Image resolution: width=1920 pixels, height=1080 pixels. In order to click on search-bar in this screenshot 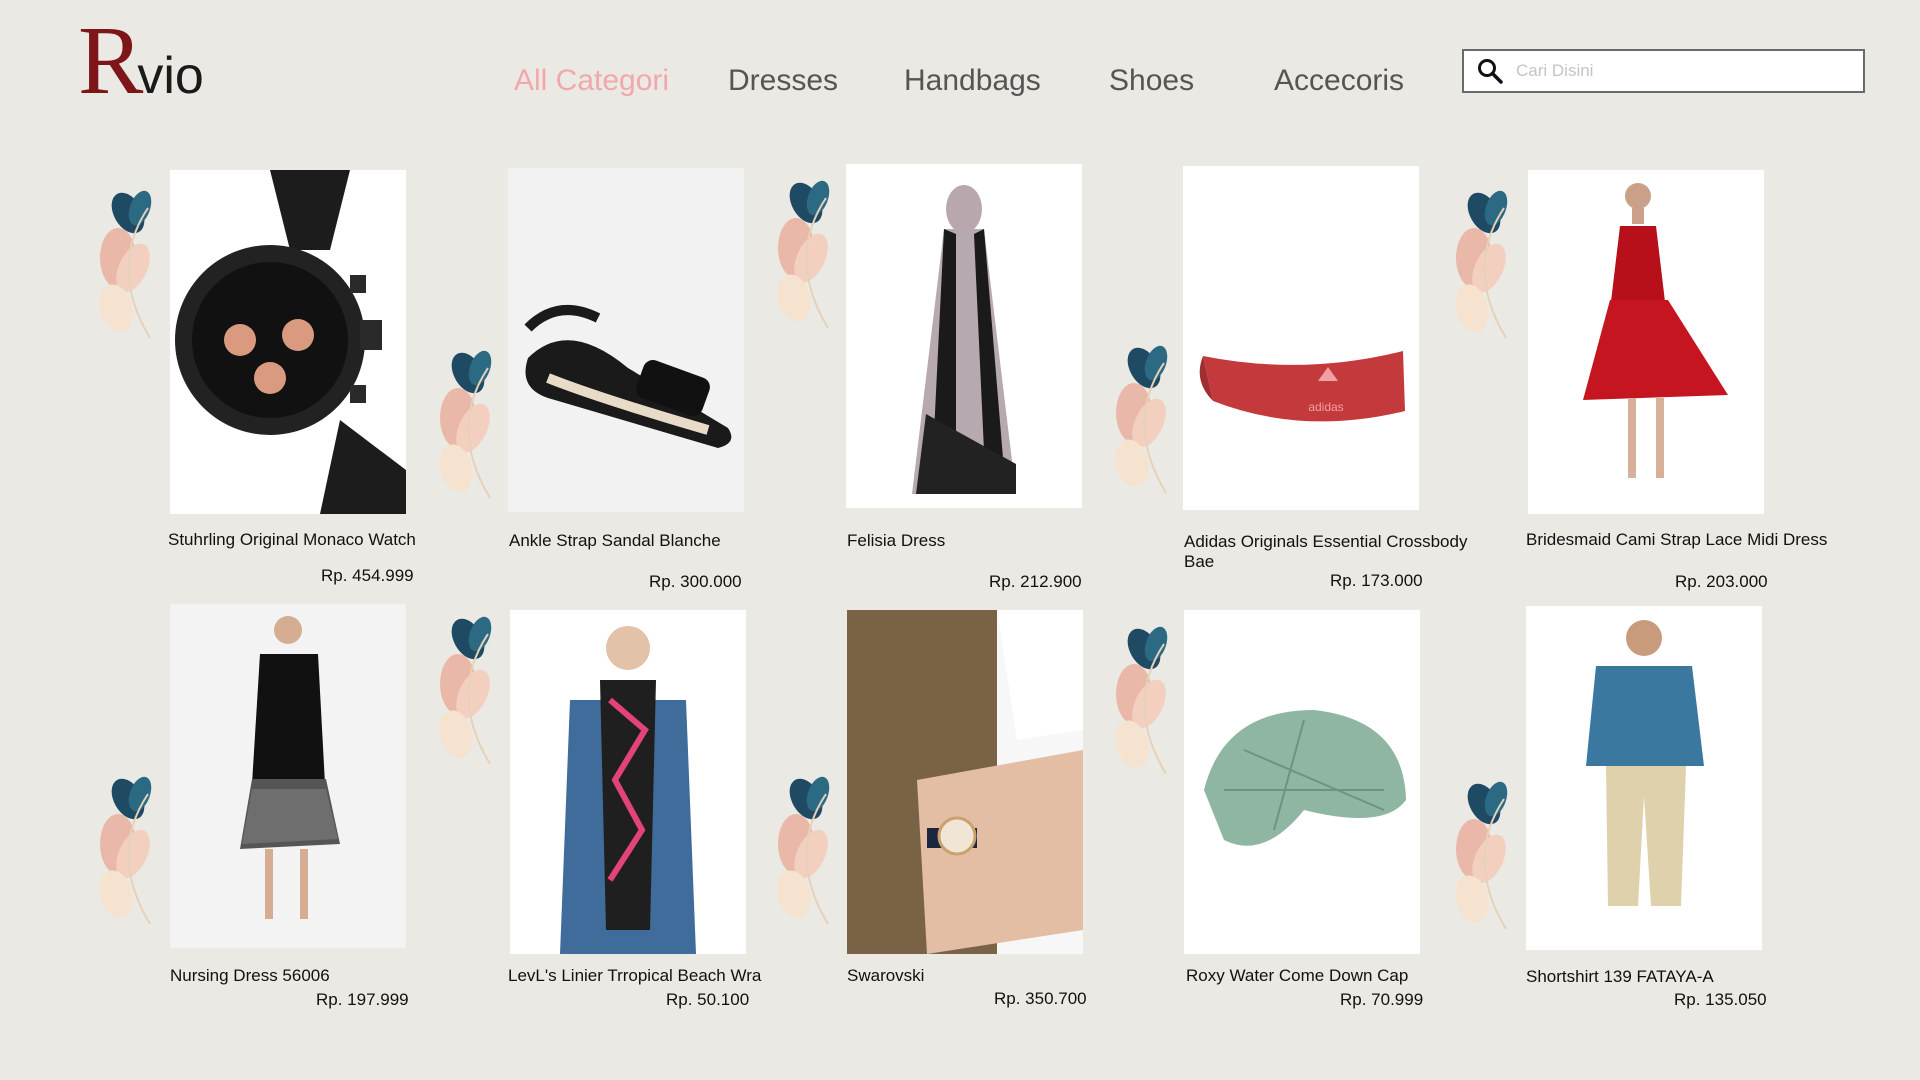, I will do `click(1663, 71)`.